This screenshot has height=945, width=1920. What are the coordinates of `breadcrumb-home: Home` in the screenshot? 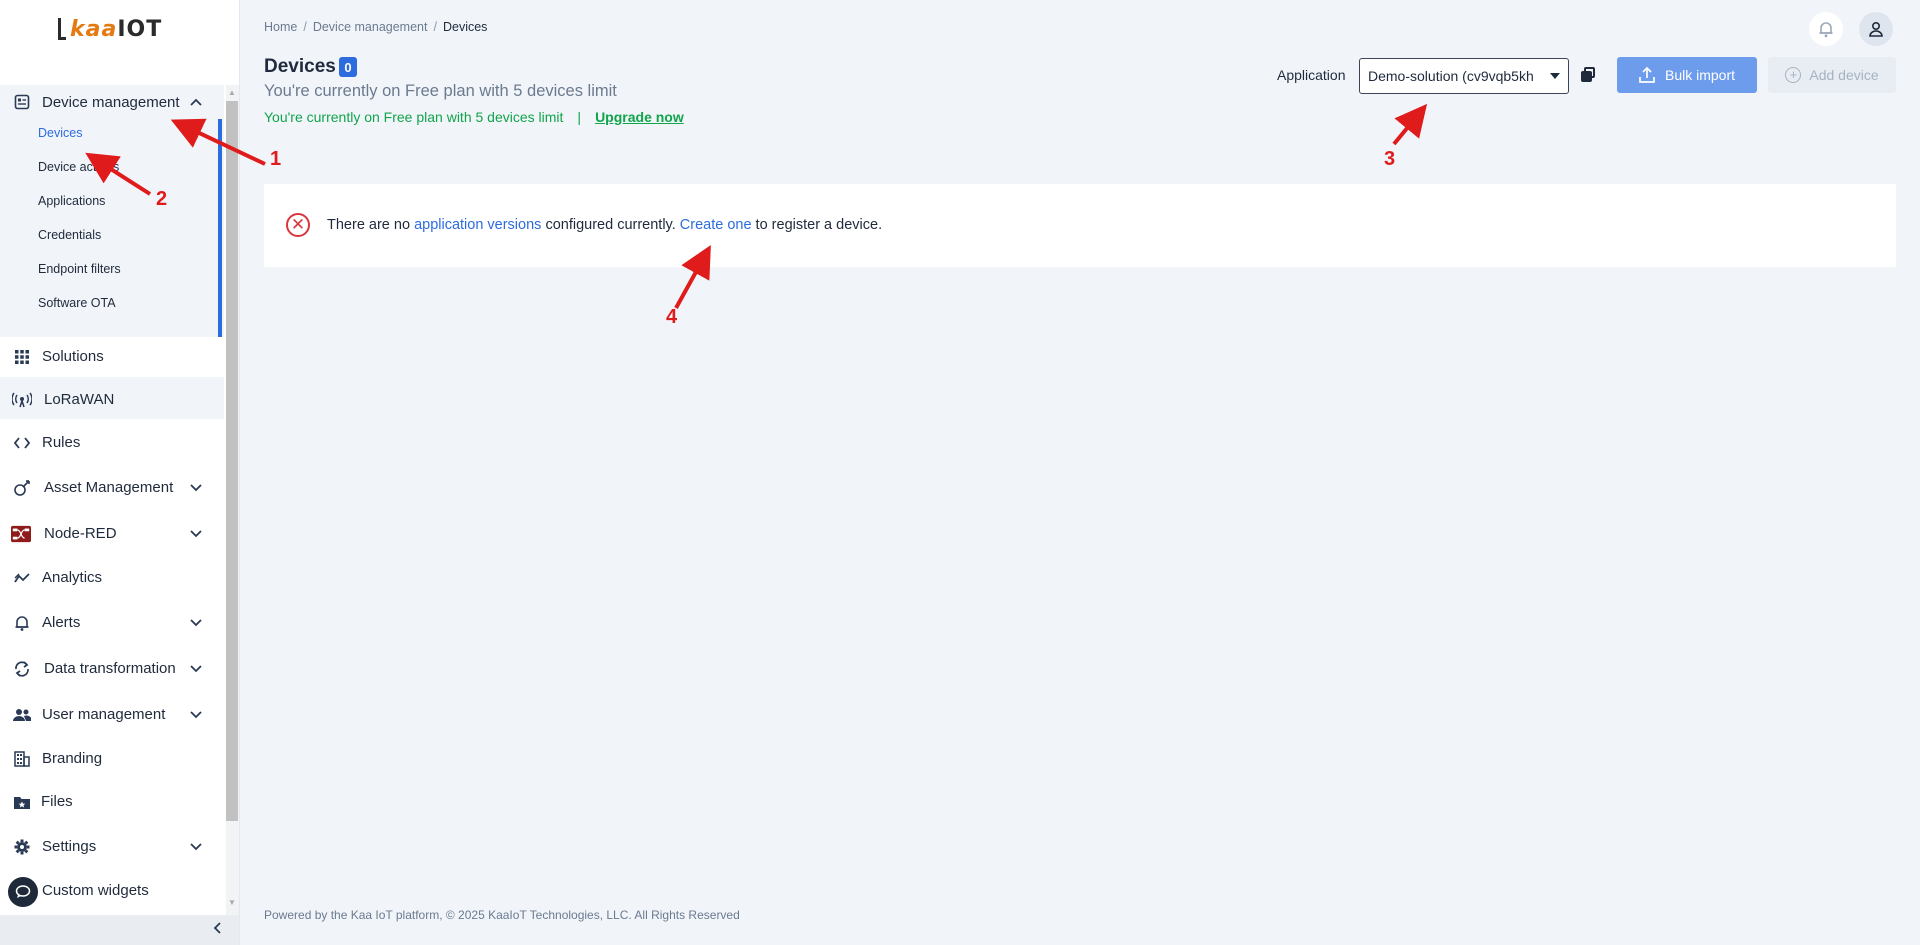 It's located at (280, 27).